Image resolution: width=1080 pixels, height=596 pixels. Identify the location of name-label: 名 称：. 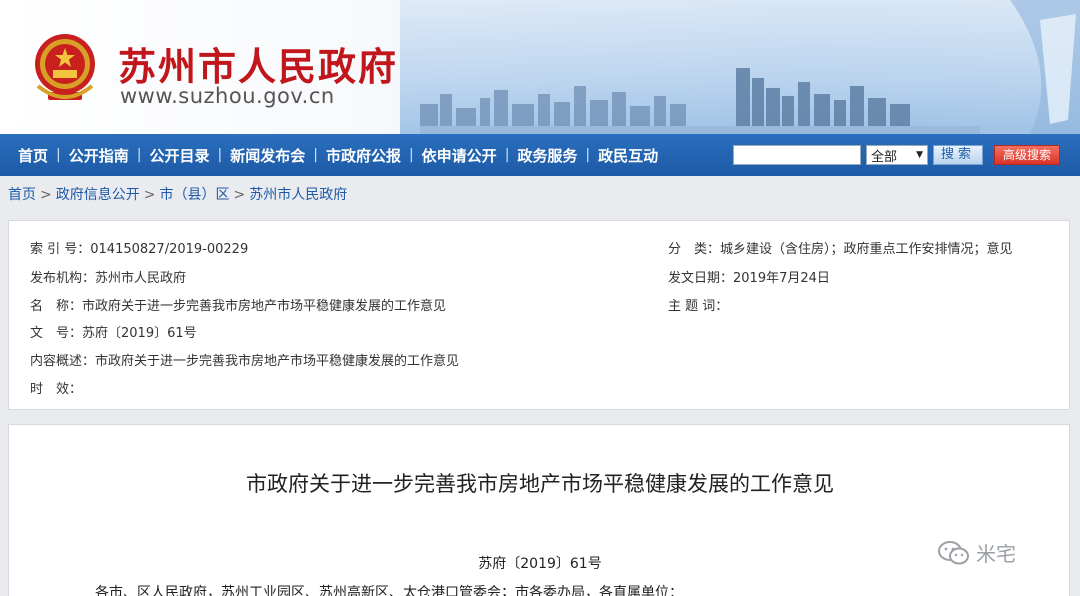
(56, 306).